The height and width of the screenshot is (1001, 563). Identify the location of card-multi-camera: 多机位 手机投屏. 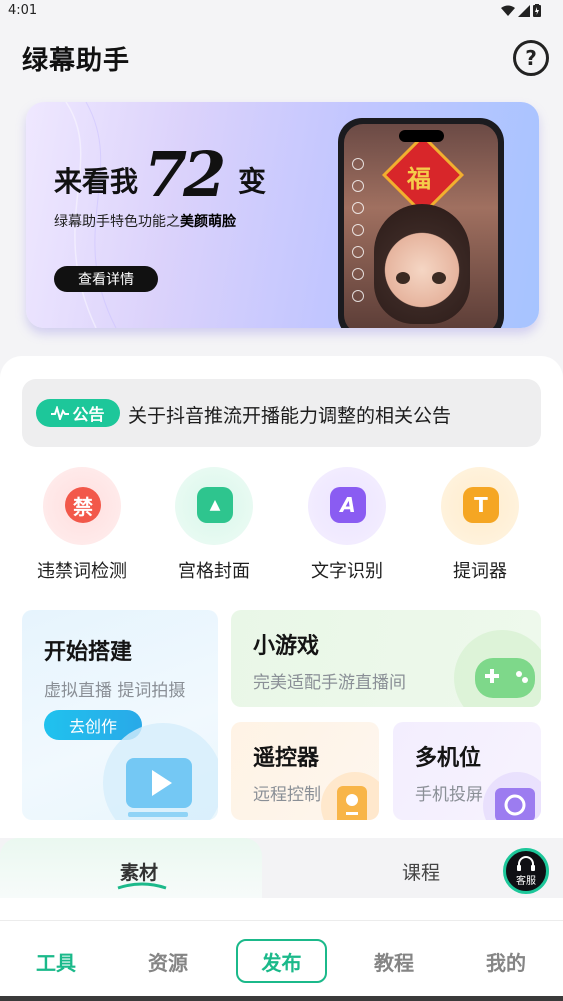
(467, 771).